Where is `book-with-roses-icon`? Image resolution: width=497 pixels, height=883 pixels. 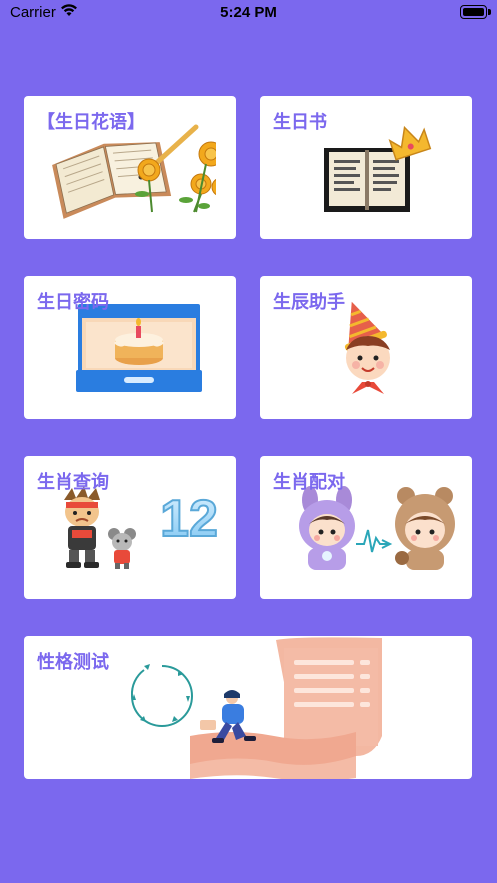
book-with-roses-icon is located at coordinates (134, 171).